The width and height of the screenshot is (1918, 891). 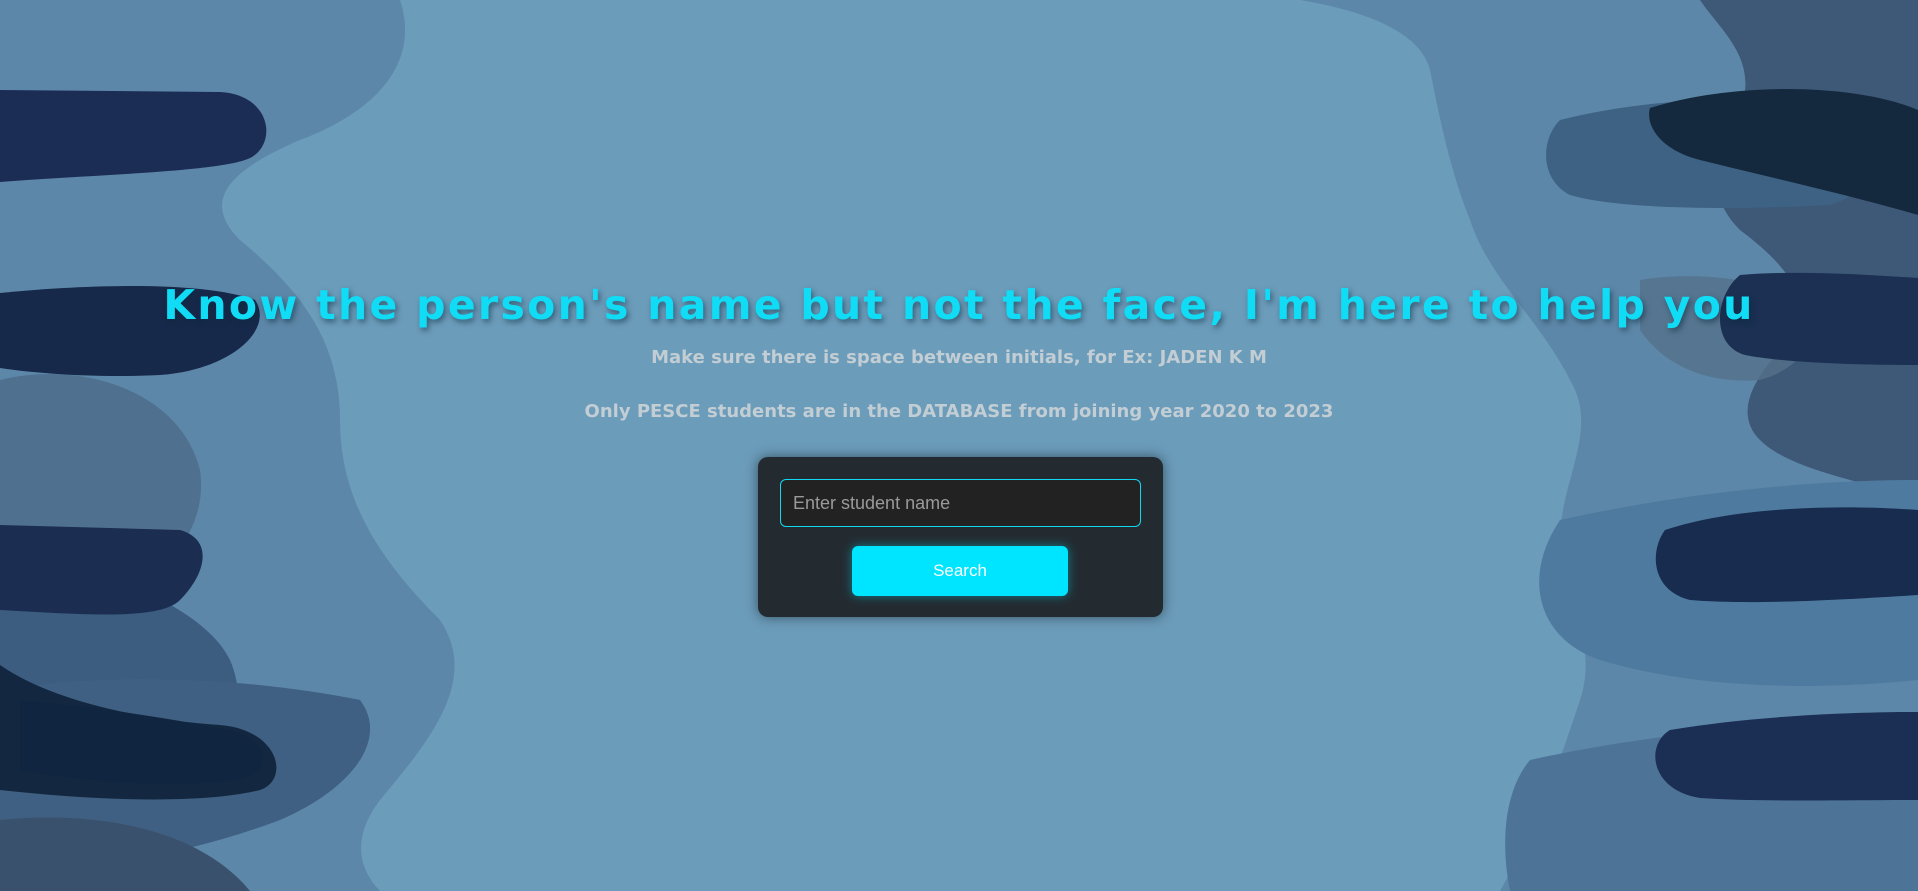 What do you see at coordinates (960, 537) in the screenshot?
I see `search-card: Search` at bounding box center [960, 537].